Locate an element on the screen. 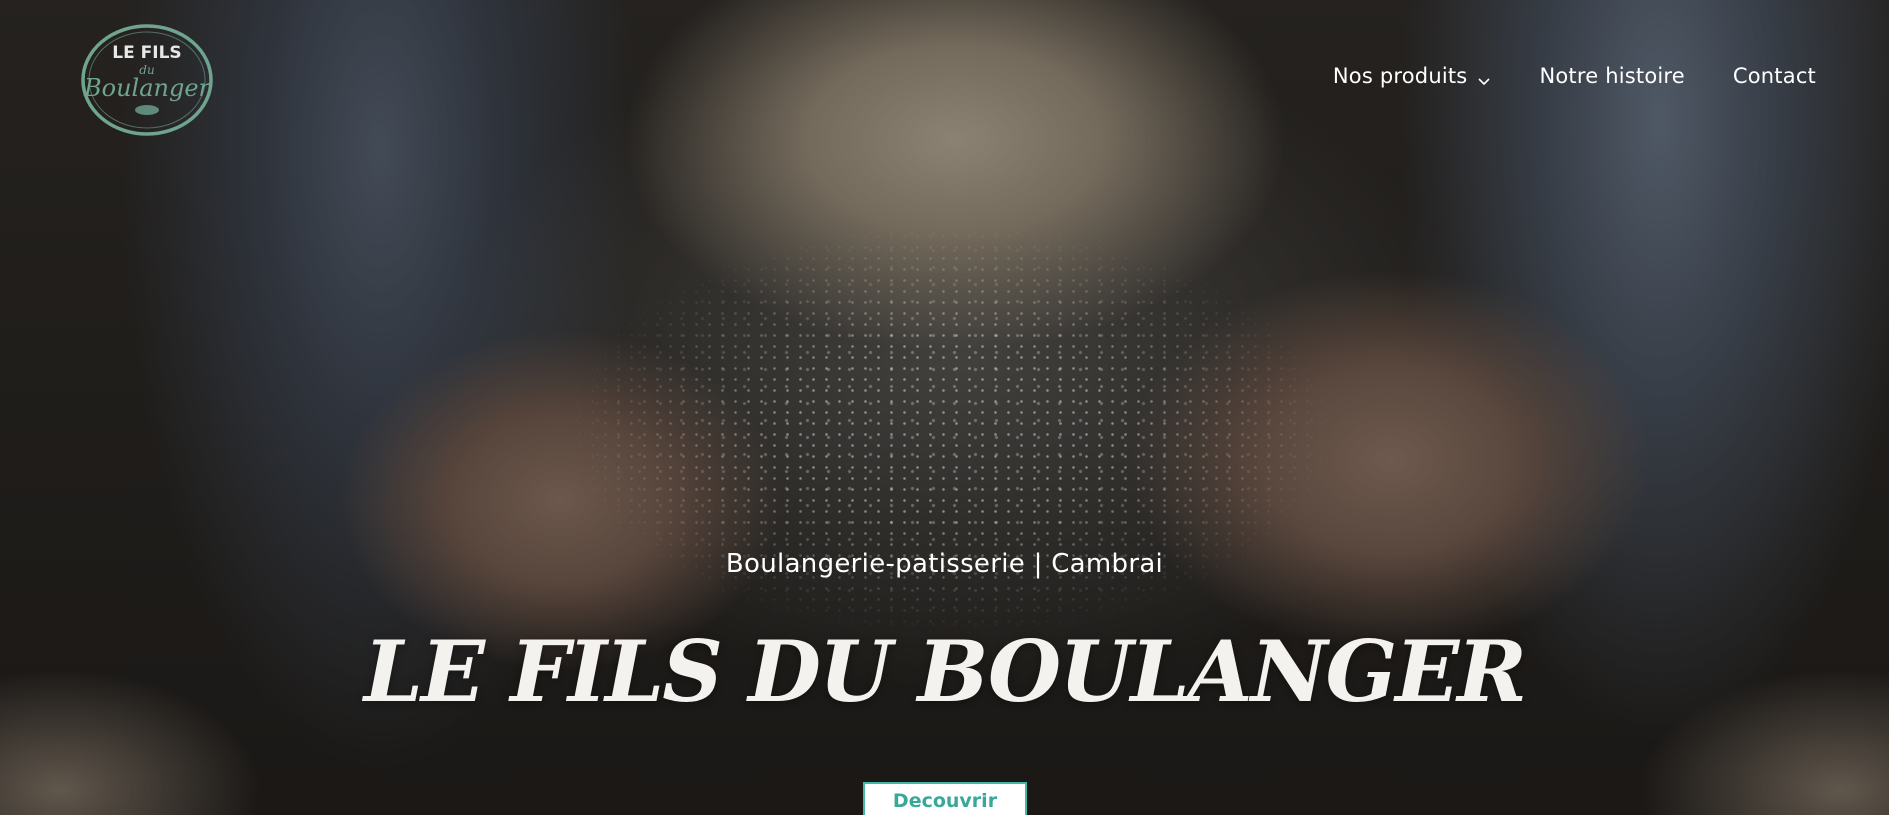  hero-subtitle: Boulangerie-patisserie | Cambrai is located at coordinates (944, 564).